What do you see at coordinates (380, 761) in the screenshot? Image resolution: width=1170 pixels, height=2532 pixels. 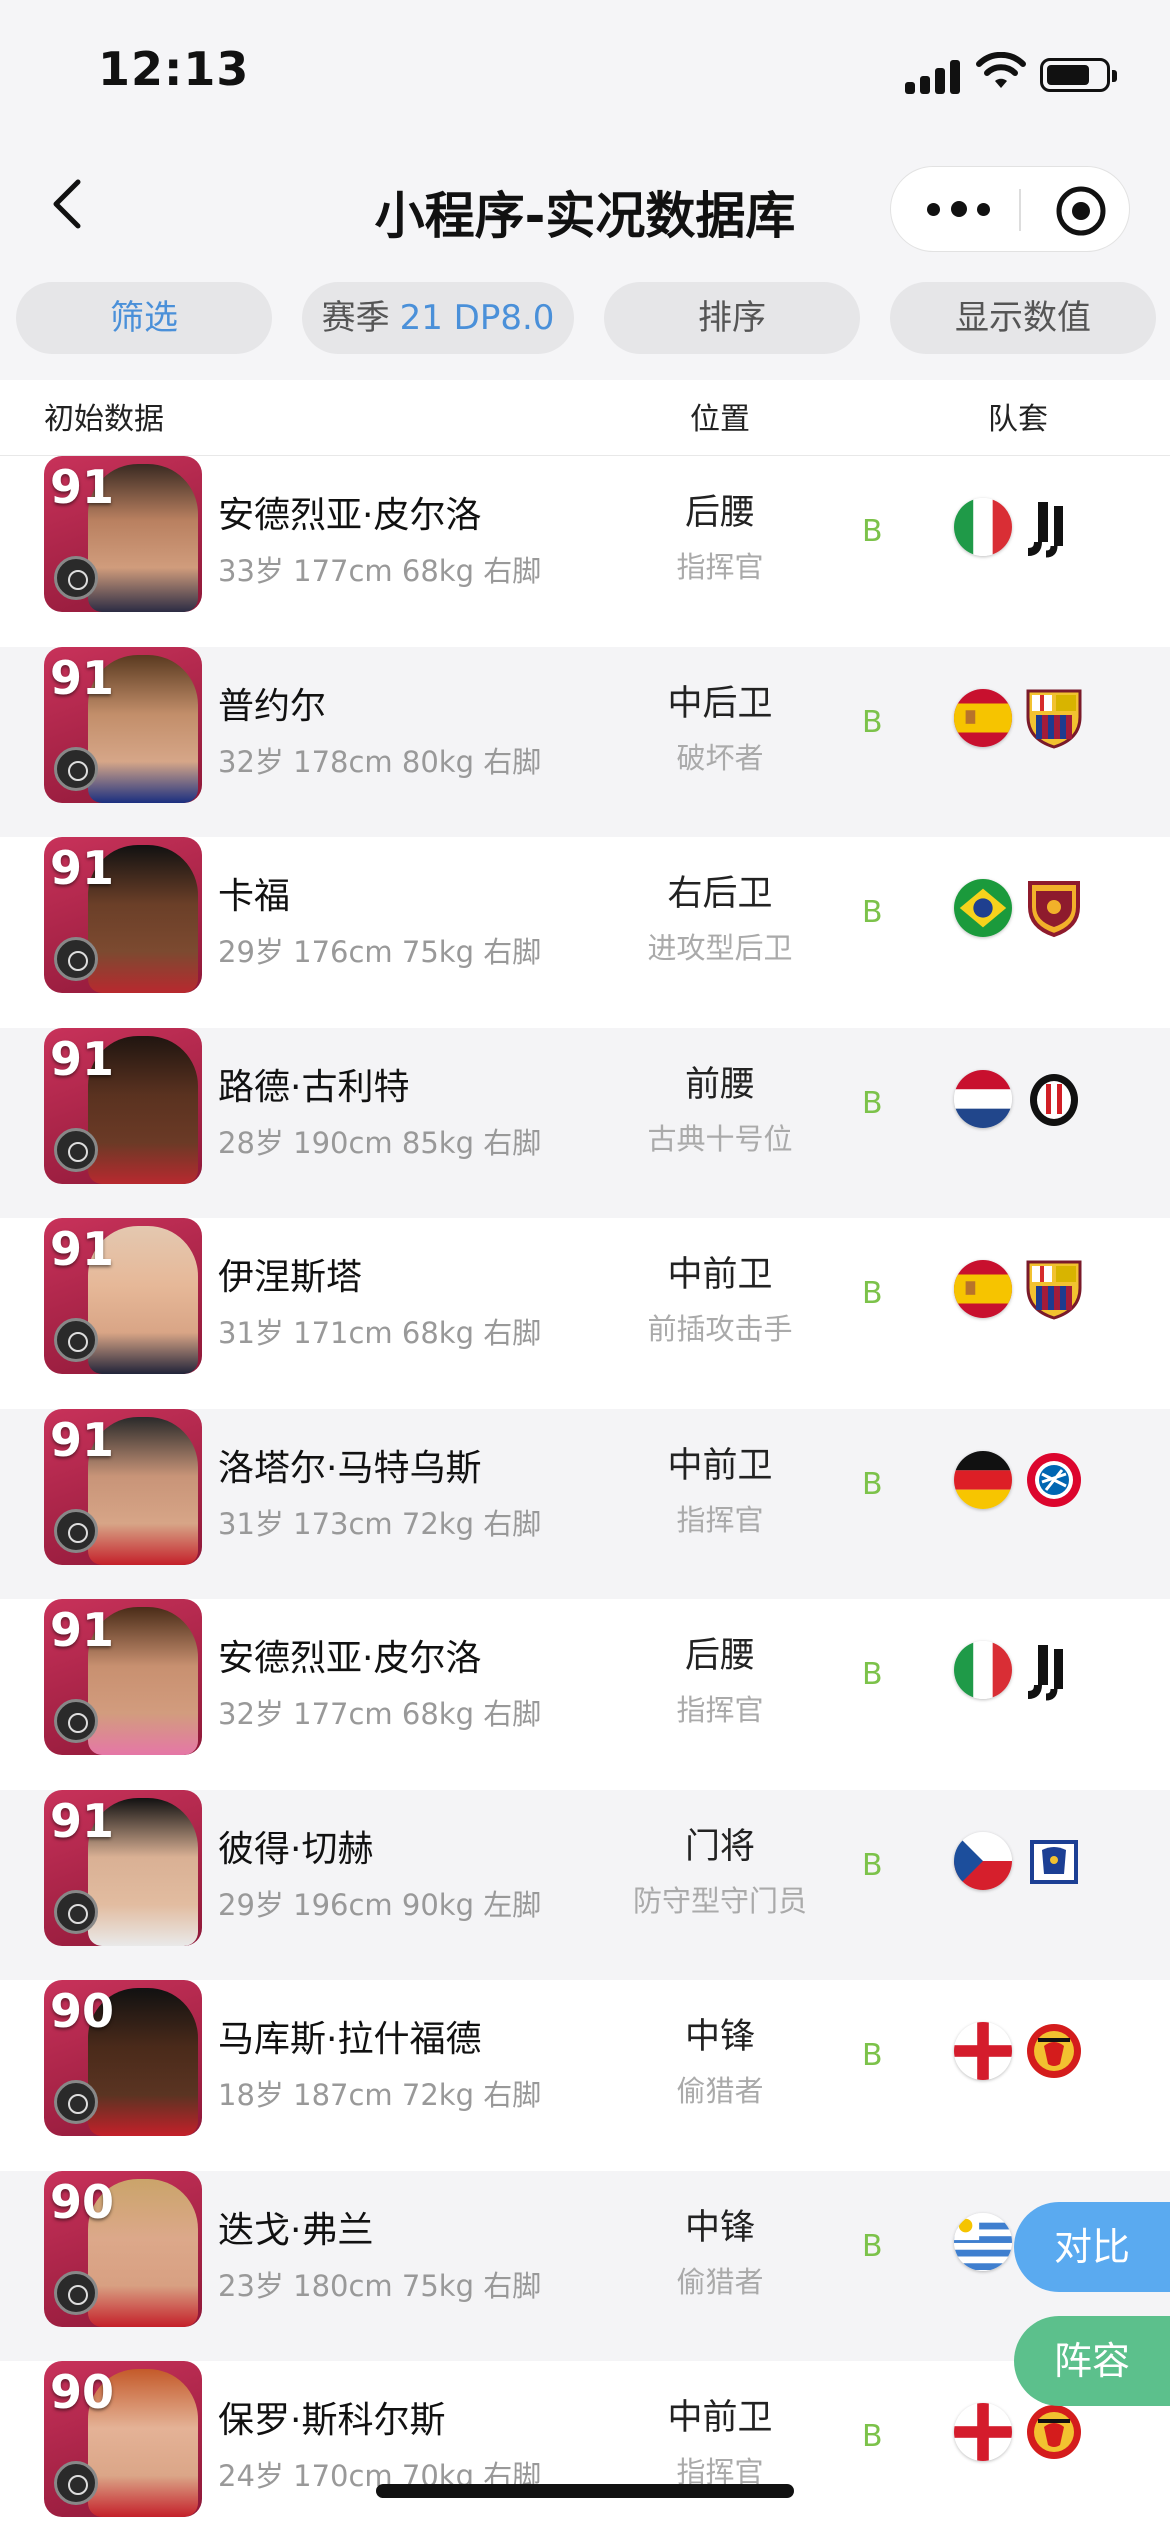 I see `player-info: 32岁 178cm 80kg 右脚` at bounding box center [380, 761].